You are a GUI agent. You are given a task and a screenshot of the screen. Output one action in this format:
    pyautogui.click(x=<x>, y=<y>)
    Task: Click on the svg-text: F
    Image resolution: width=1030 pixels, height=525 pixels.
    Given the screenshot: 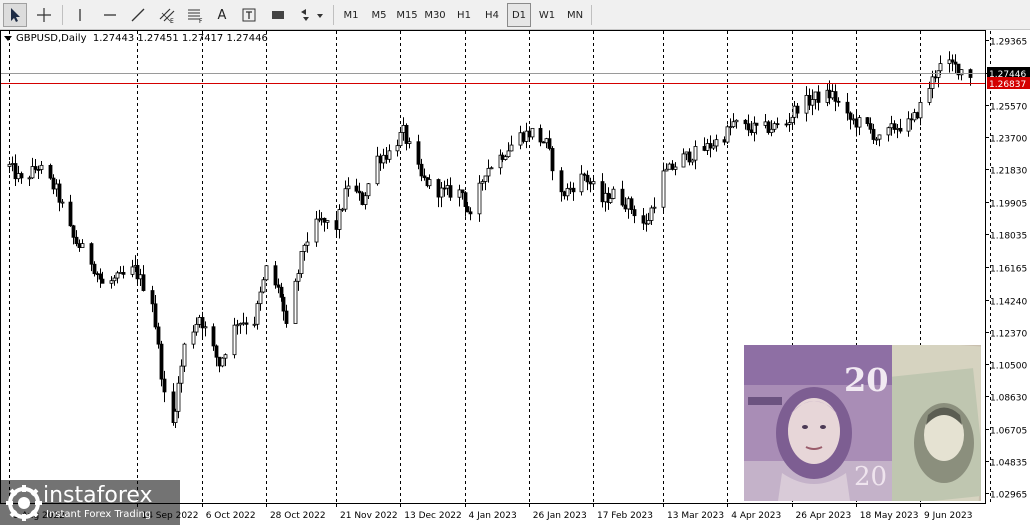 What is the action you would take?
    pyautogui.click(x=201, y=20)
    